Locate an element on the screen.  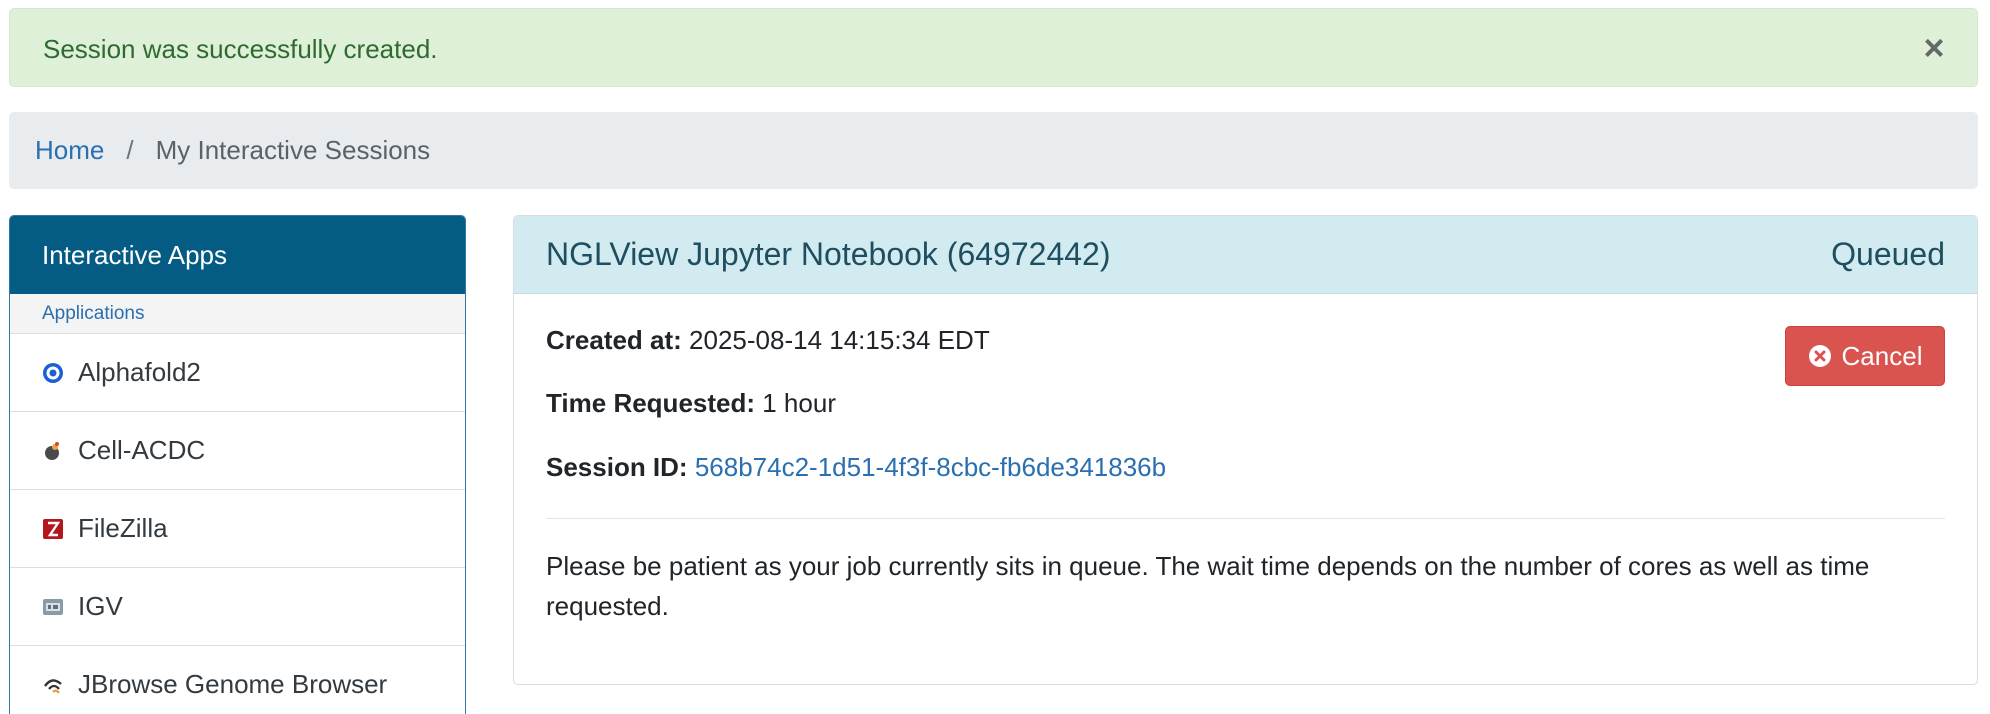
close-icon: × is located at coordinates (1934, 48).